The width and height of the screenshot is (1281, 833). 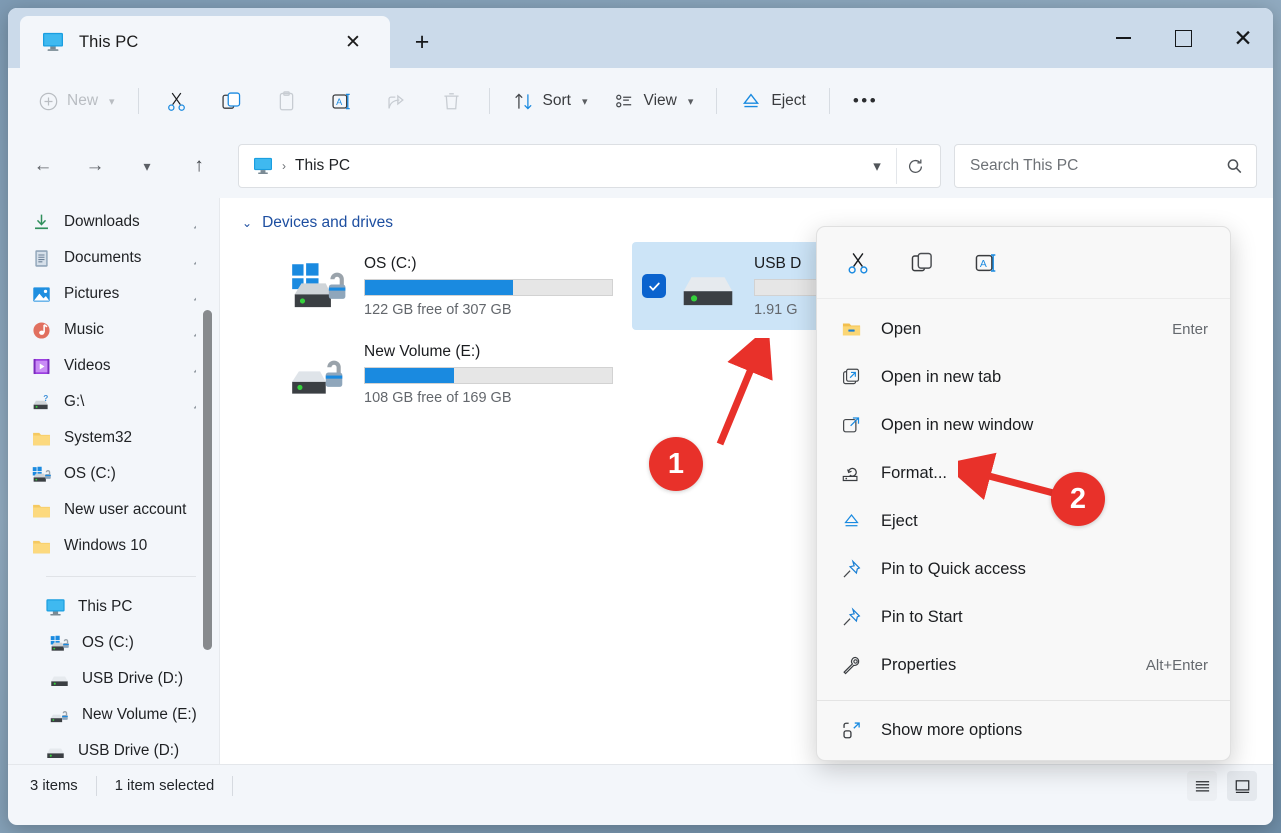 I want to click on drive-tile: OS (C:) 122 GB free of 307 GB, so click(x=437, y=286).